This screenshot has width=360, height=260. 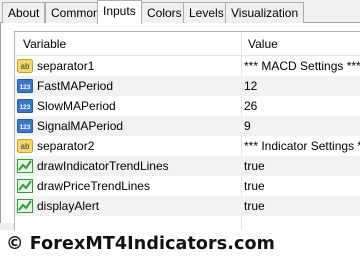 I want to click on variable-value: *** MACD Settings ***, so click(x=302, y=66).